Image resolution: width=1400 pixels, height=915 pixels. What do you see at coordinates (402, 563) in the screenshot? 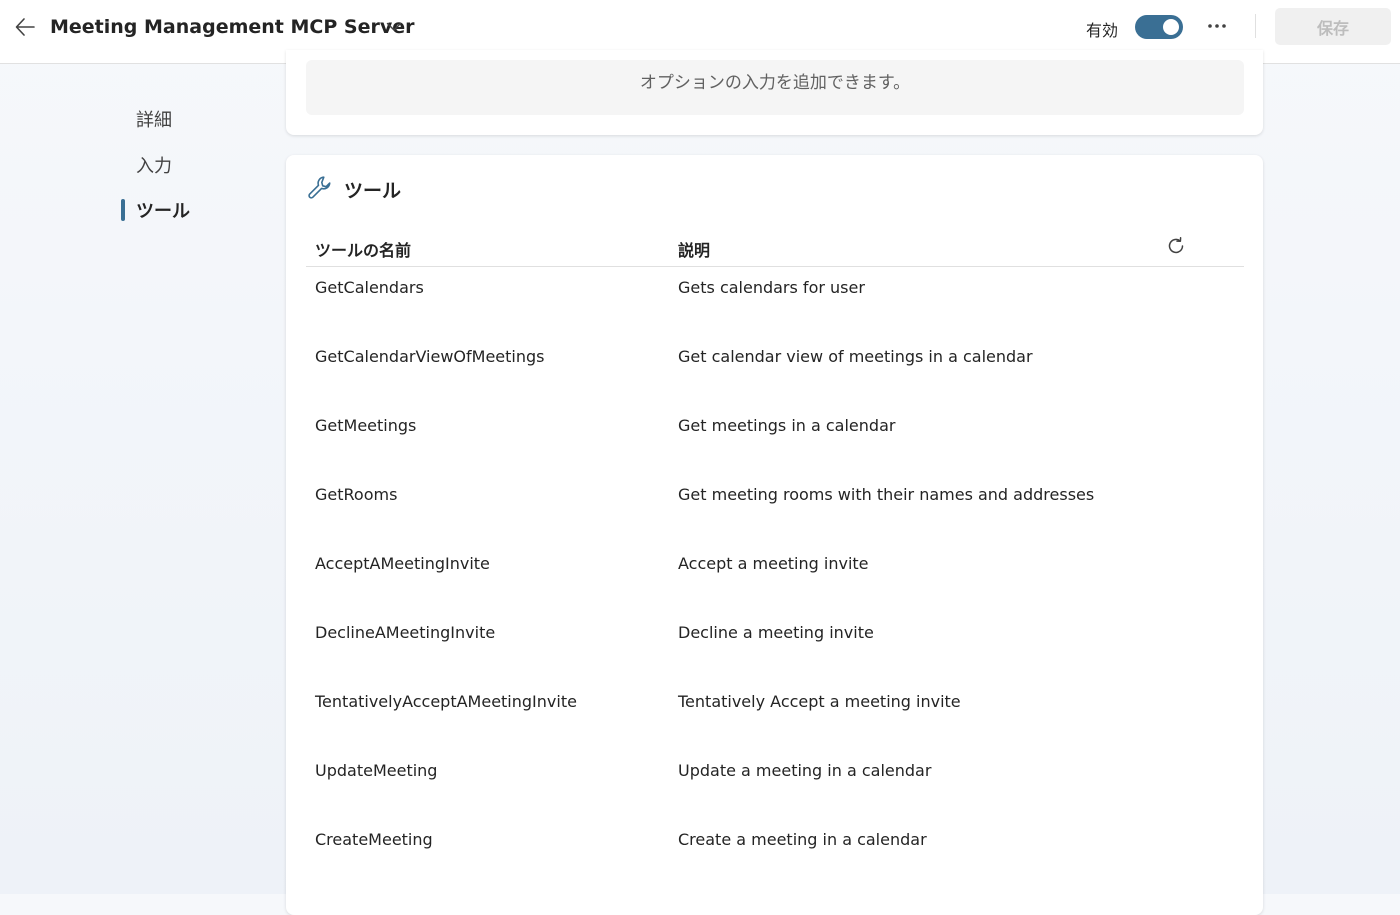
I see `tool-name: AcceptAMeetingInvite` at bounding box center [402, 563].